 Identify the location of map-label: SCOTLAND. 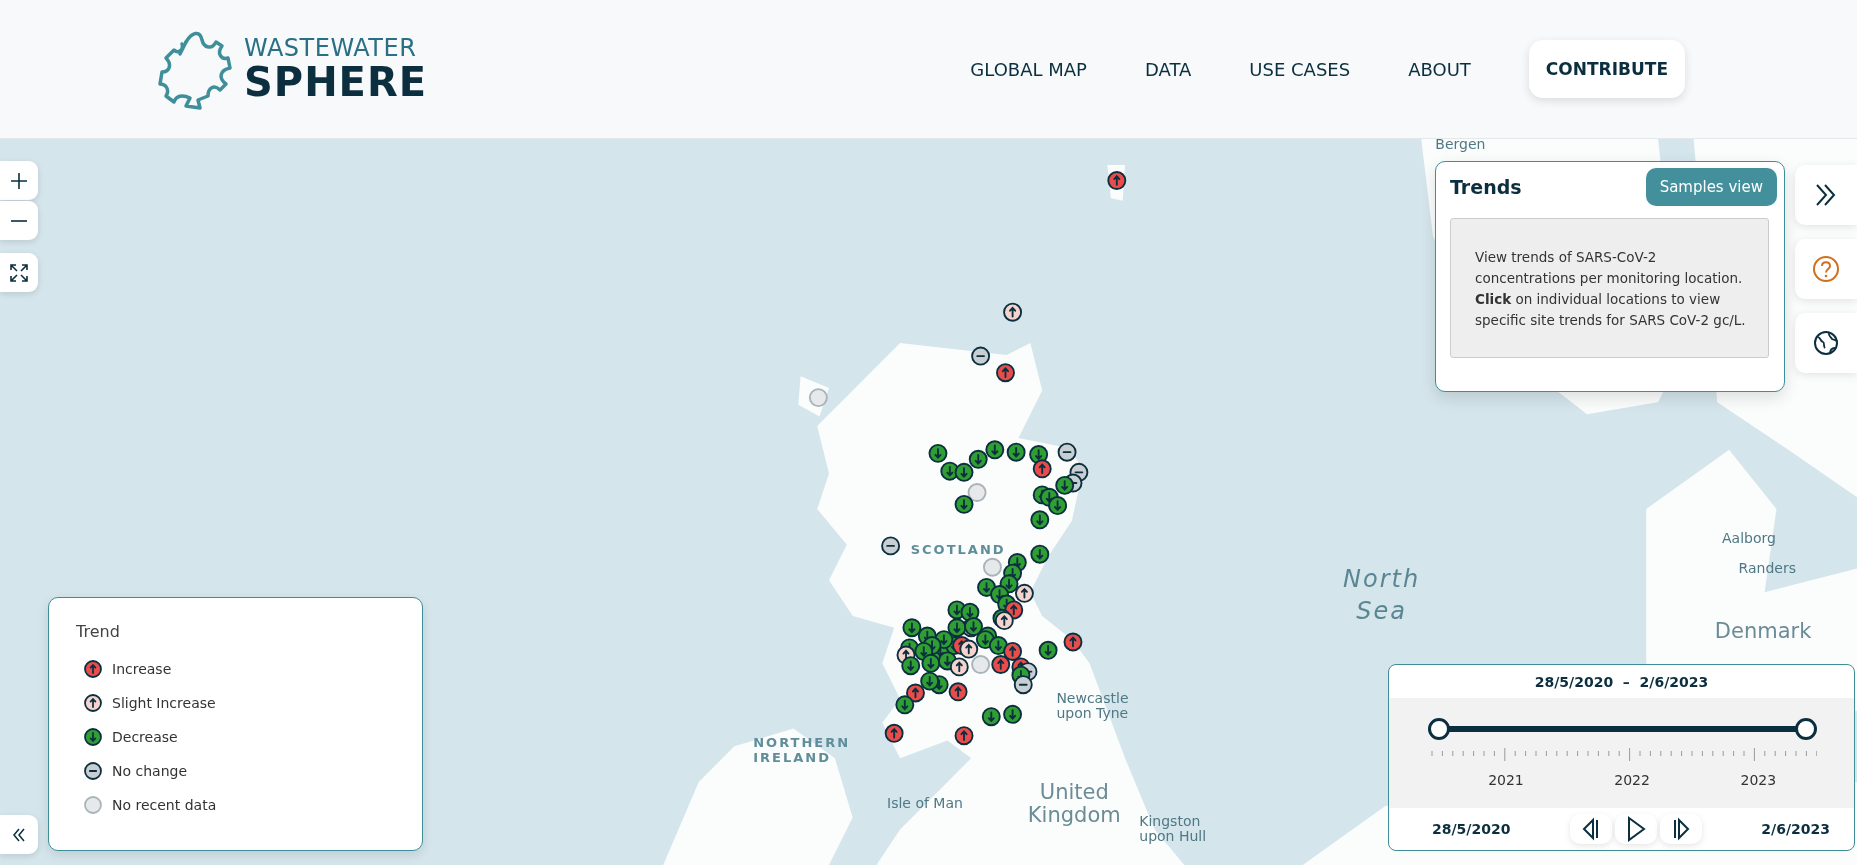
(958, 550).